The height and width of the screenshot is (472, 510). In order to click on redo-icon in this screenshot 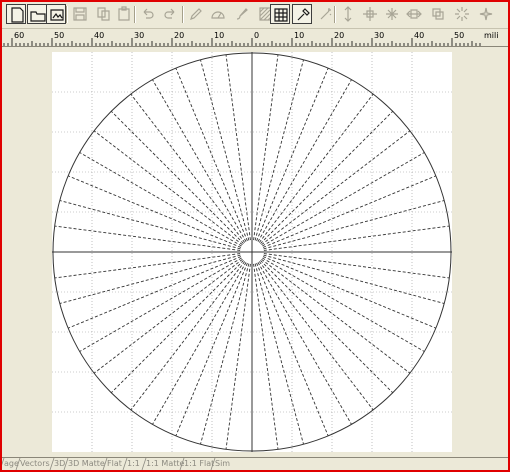, I will do `click(169, 13)`.